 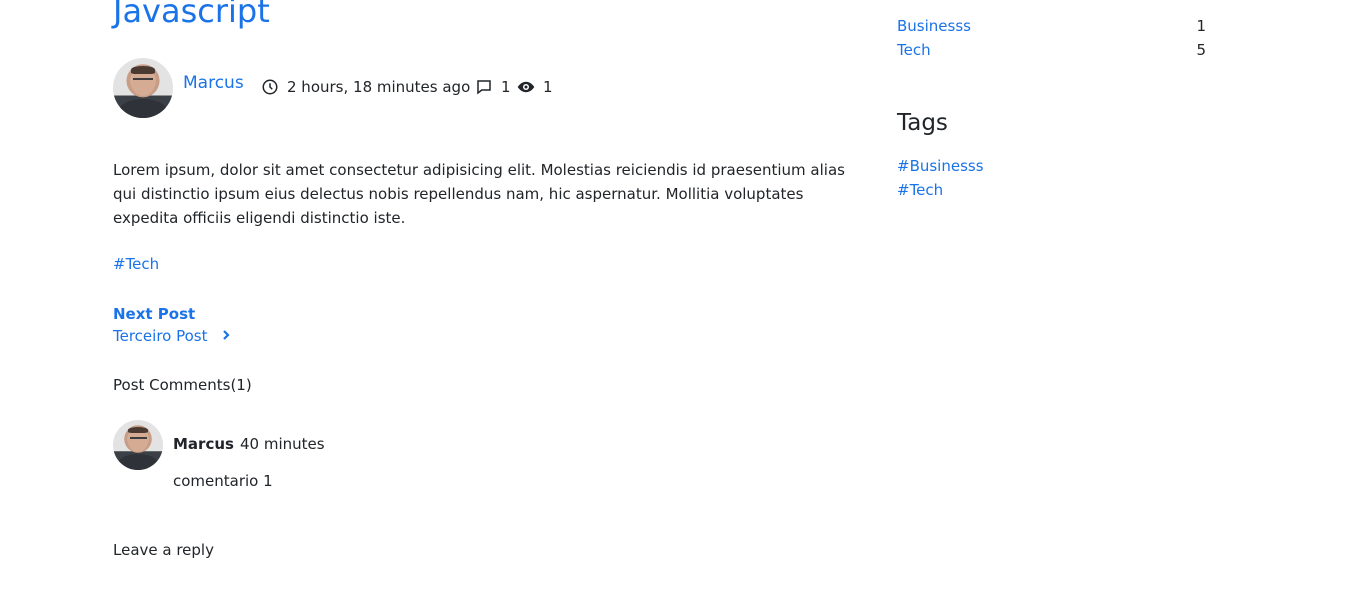 I want to click on post-view-count: 1, so click(x=535, y=87).